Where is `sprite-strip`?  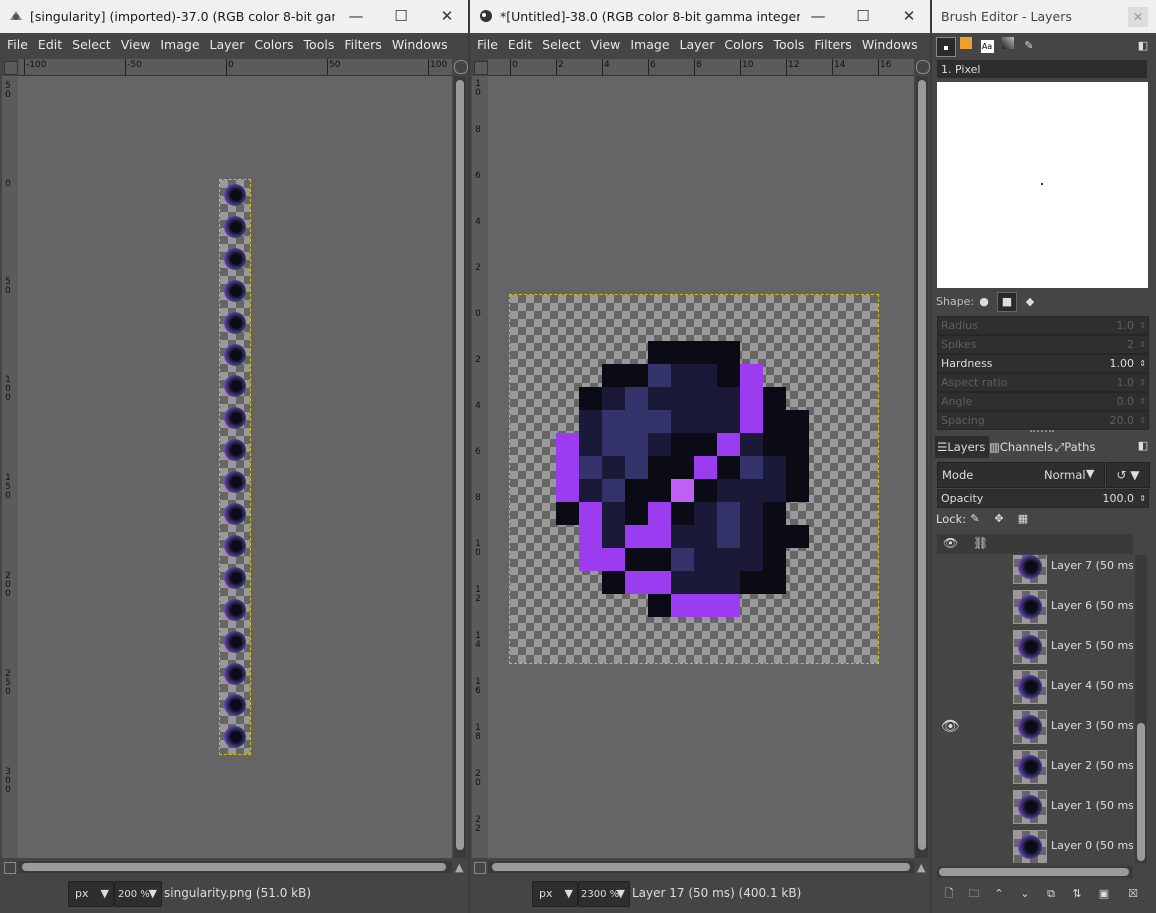
sprite-strip is located at coordinates (235, 467).